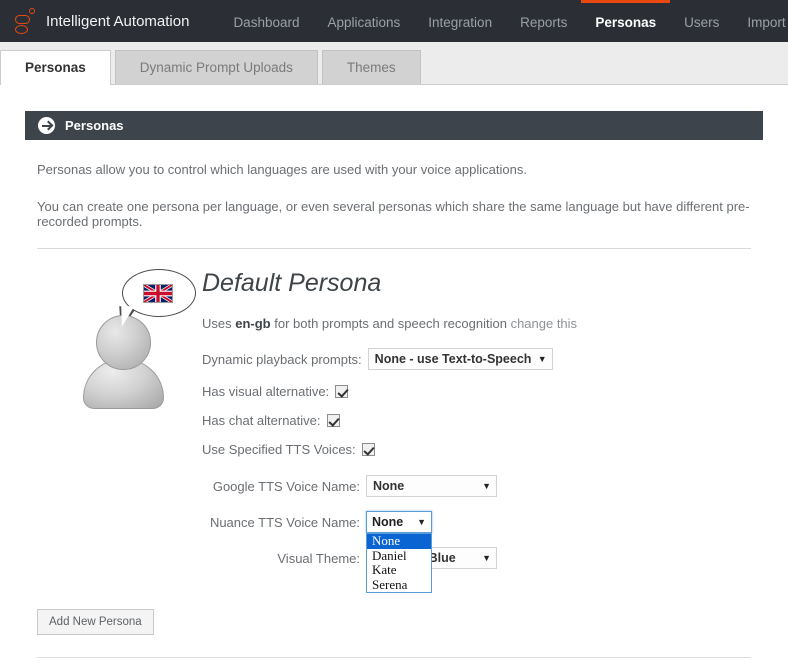 This screenshot has height=670, width=788. Describe the element at coordinates (292, 283) in the screenshot. I see `persona-title: Default Persona` at that location.